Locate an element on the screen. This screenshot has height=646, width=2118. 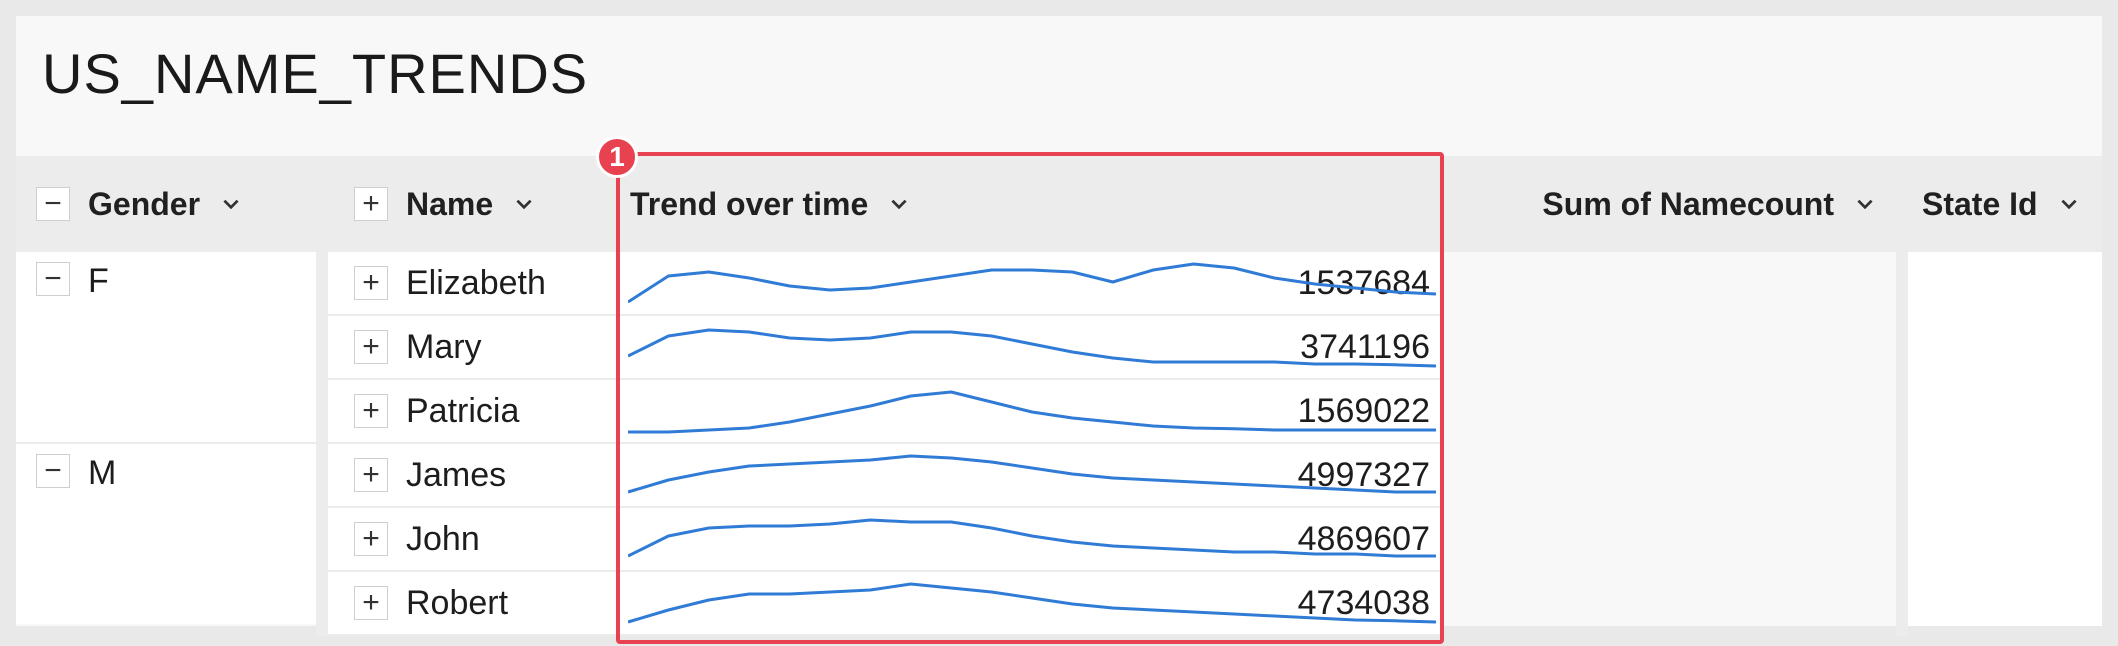
name-value: James is located at coordinates (456, 474).